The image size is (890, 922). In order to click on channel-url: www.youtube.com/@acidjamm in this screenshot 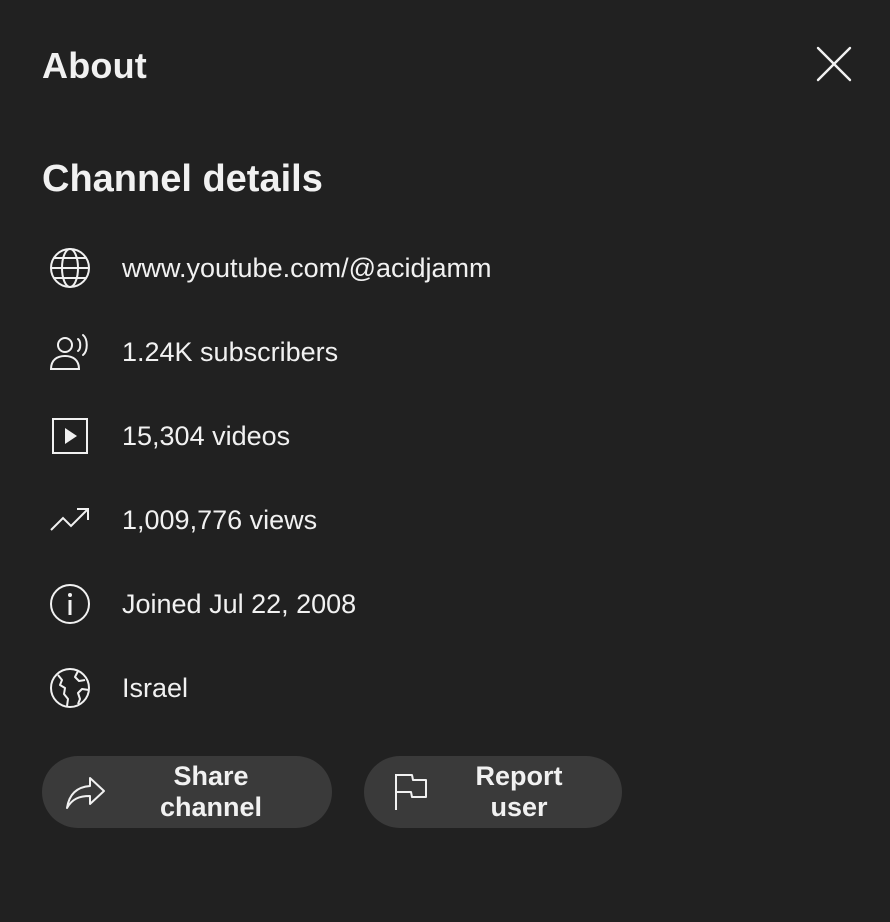, I will do `click(307, 268)`.